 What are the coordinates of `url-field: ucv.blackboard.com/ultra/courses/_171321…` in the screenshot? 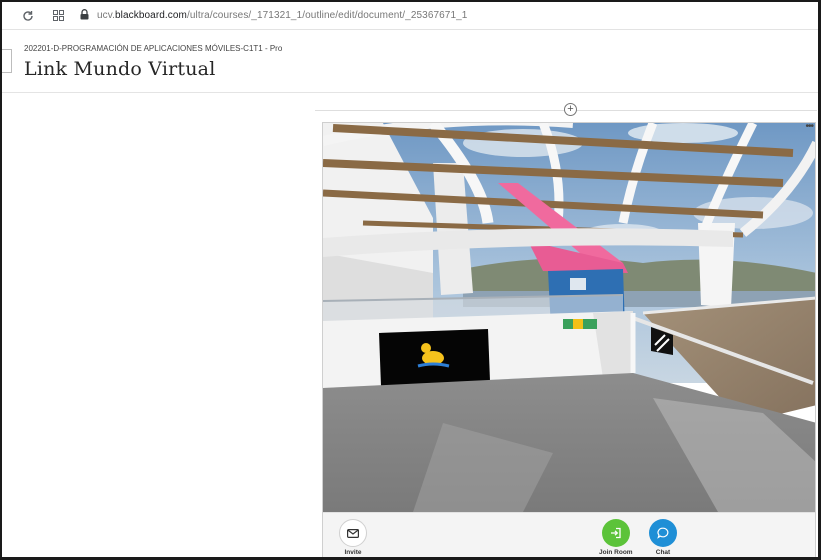 It's located at (282, 15).